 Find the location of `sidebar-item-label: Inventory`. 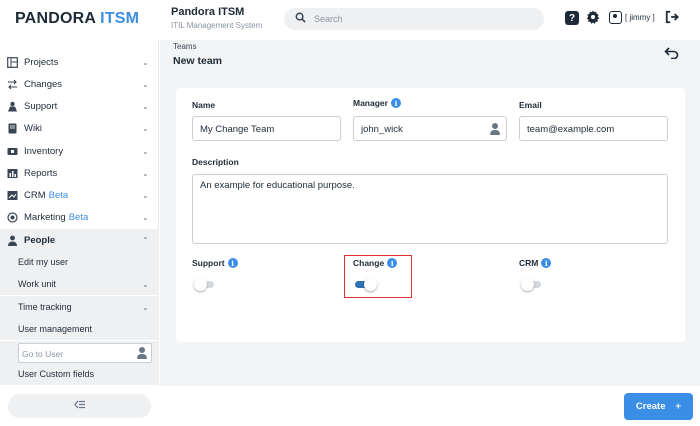

sidebar-item-label: Inventory is located at coordinates (44, 151).